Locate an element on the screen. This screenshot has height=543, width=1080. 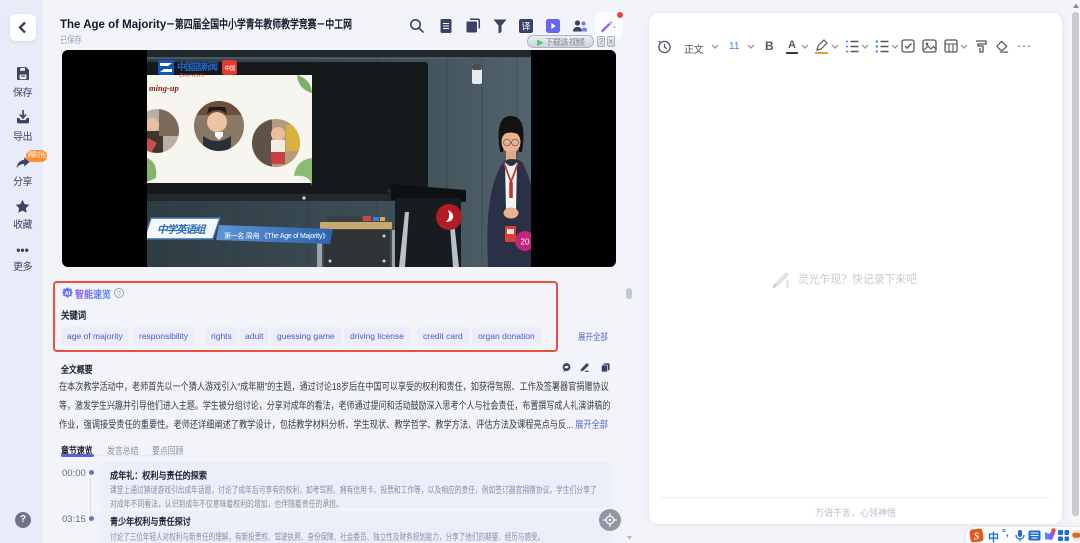
svg-text: 中学英语组 is located at coordinates (182, 229).